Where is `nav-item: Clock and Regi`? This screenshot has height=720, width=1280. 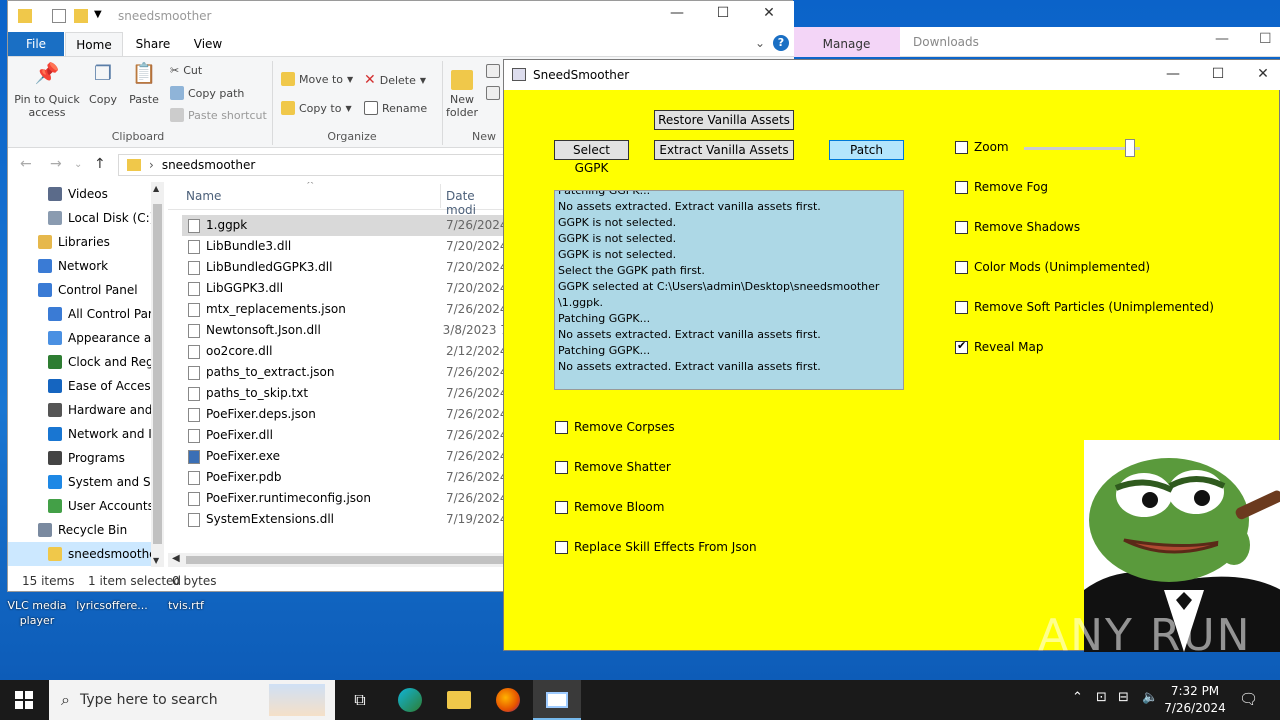
nav-item: Clock and Regi is located at coordinates (85, 362).